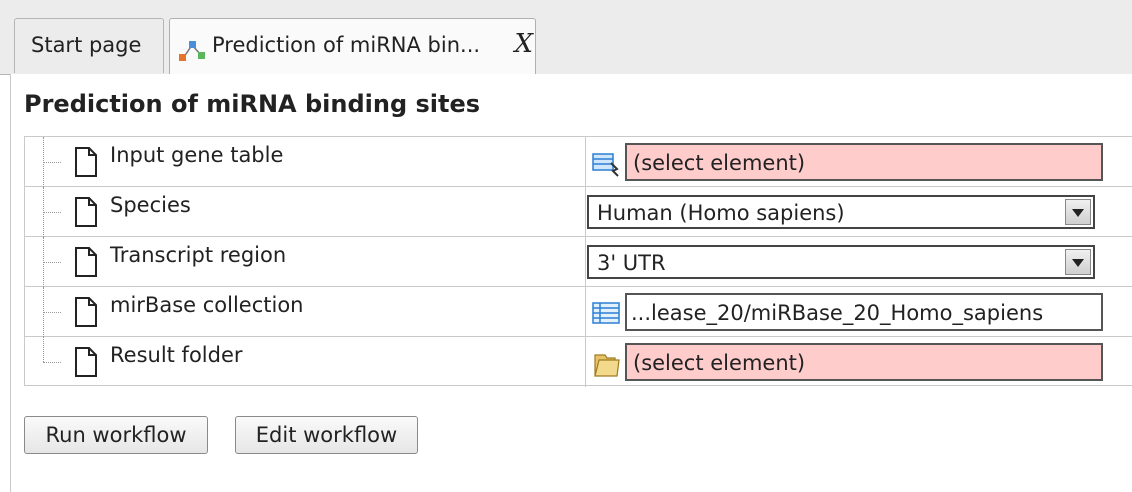 The image size is (1132, 492). What do you see at coordinates (864, 362) in the screenshot?
I see `result-folder-field: (select element)` at bounding box center [864, 362].